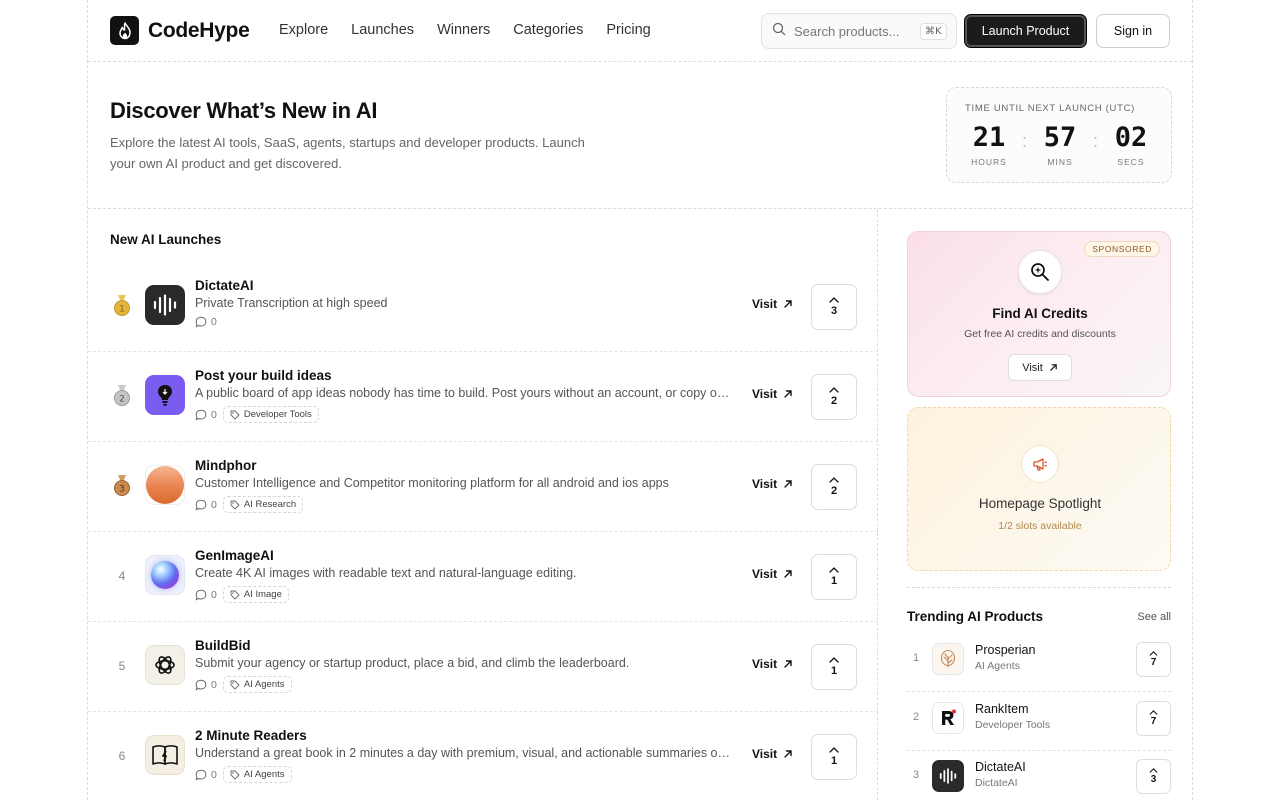 The width and height of the screenshot is (1280, 800). What do you see at coordinates (1040, 503) in the screenshot?
I see `spotlight-title: Homepage Spotlight` at bounding box center [1040, 503].